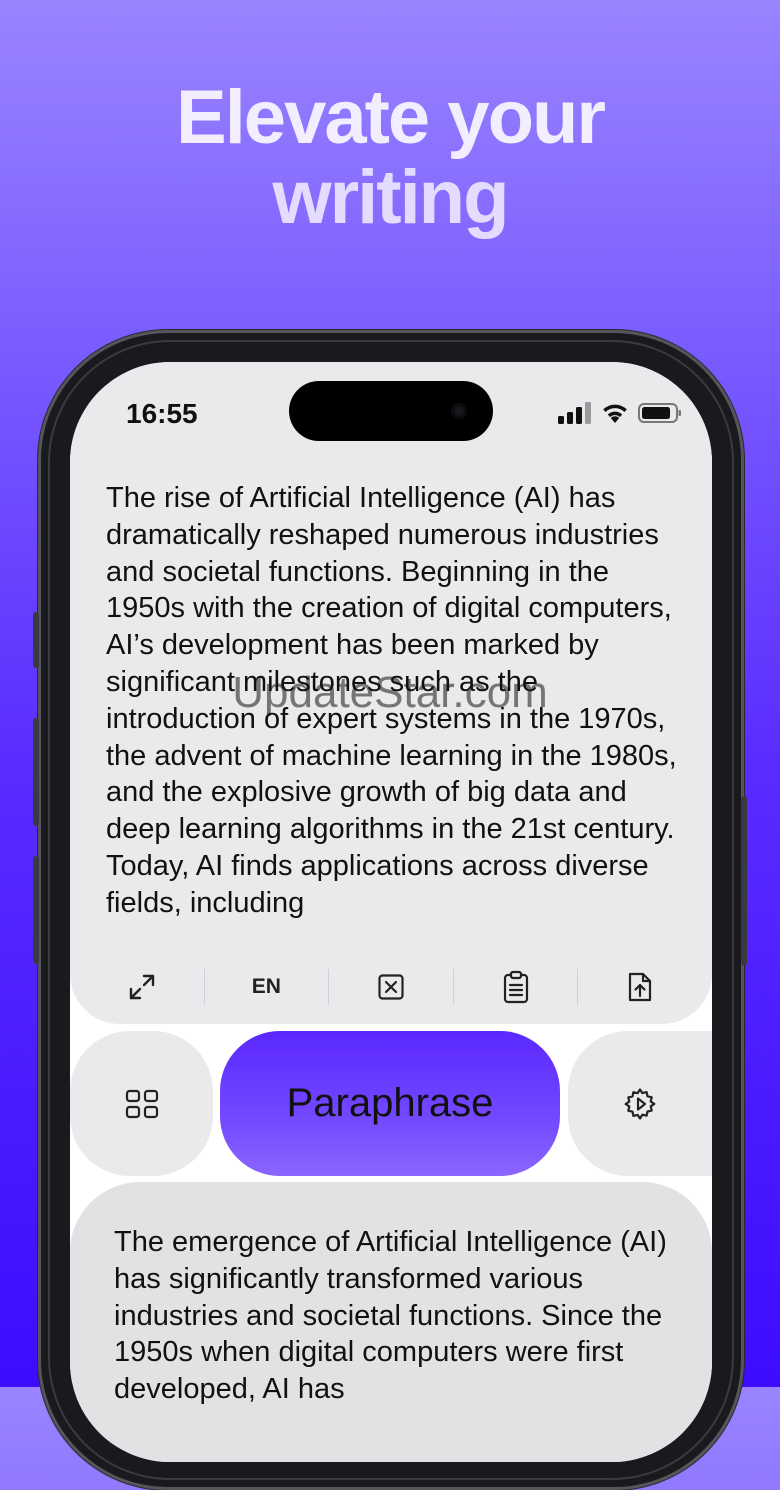  I want to click on language-button: EN, so click(267, 987).